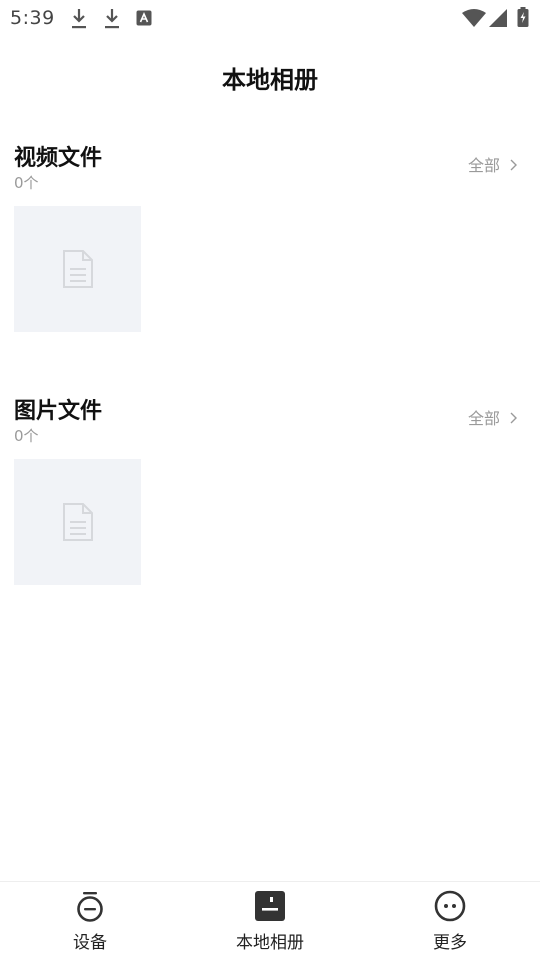 This screenshot has width=540, height=960. What do you see at coordinates (450, 906) in the screenshot?
I see `more-icon` at bounding box center [450, 906].